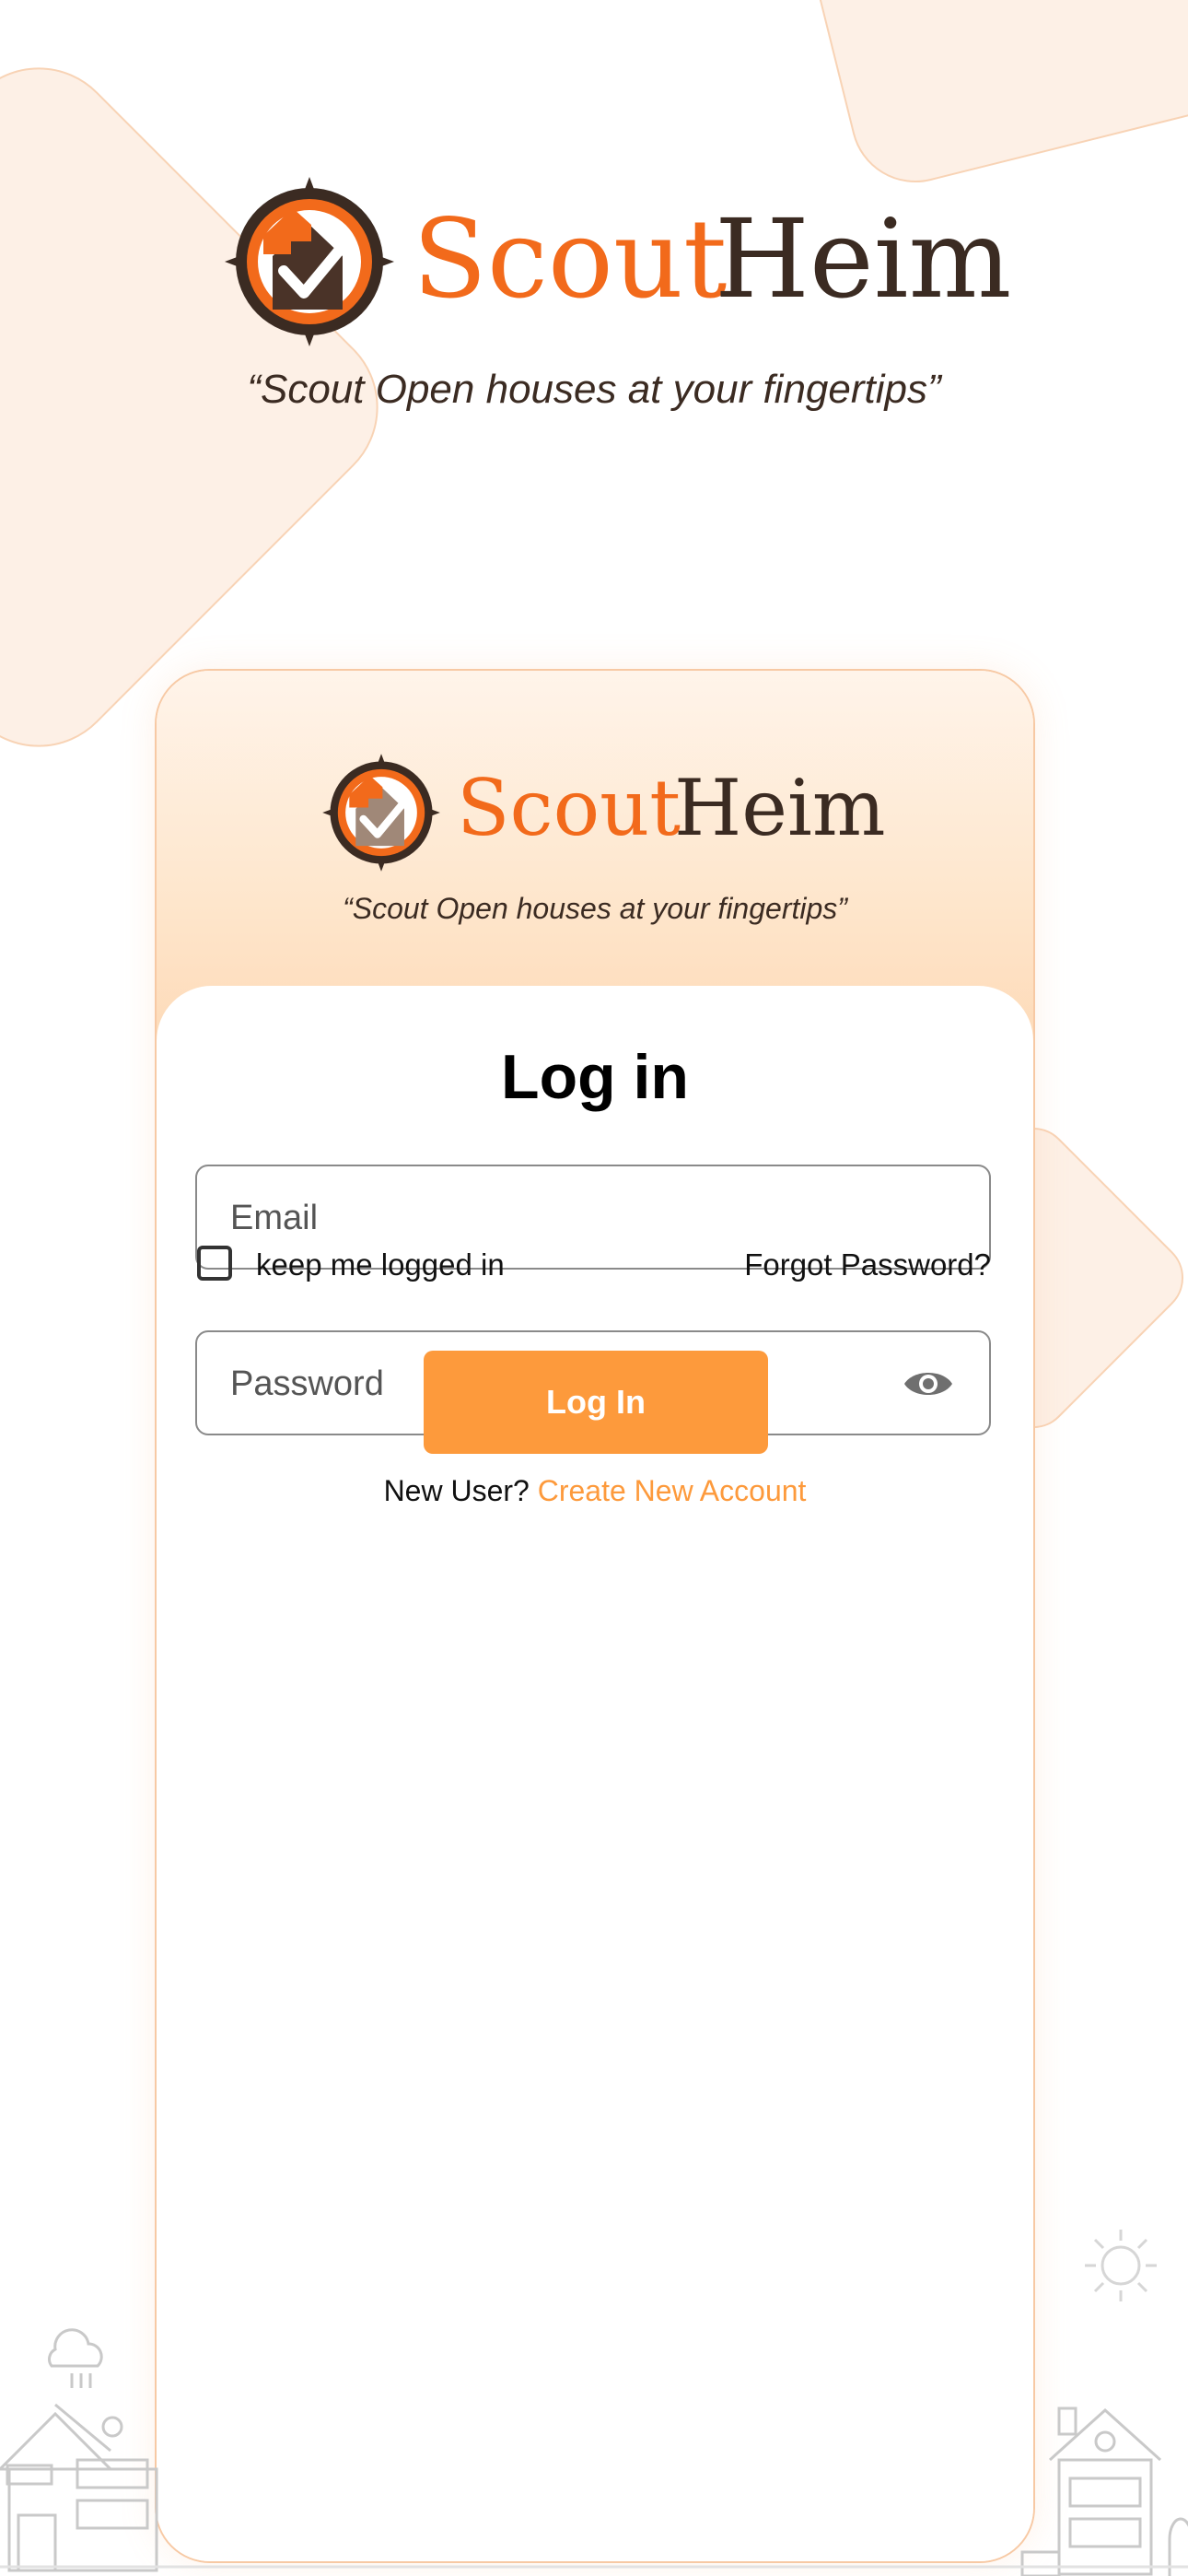 This screenshot has width=1188, height=2576. I want to click on street-line-decoration, so click(594, 2567).